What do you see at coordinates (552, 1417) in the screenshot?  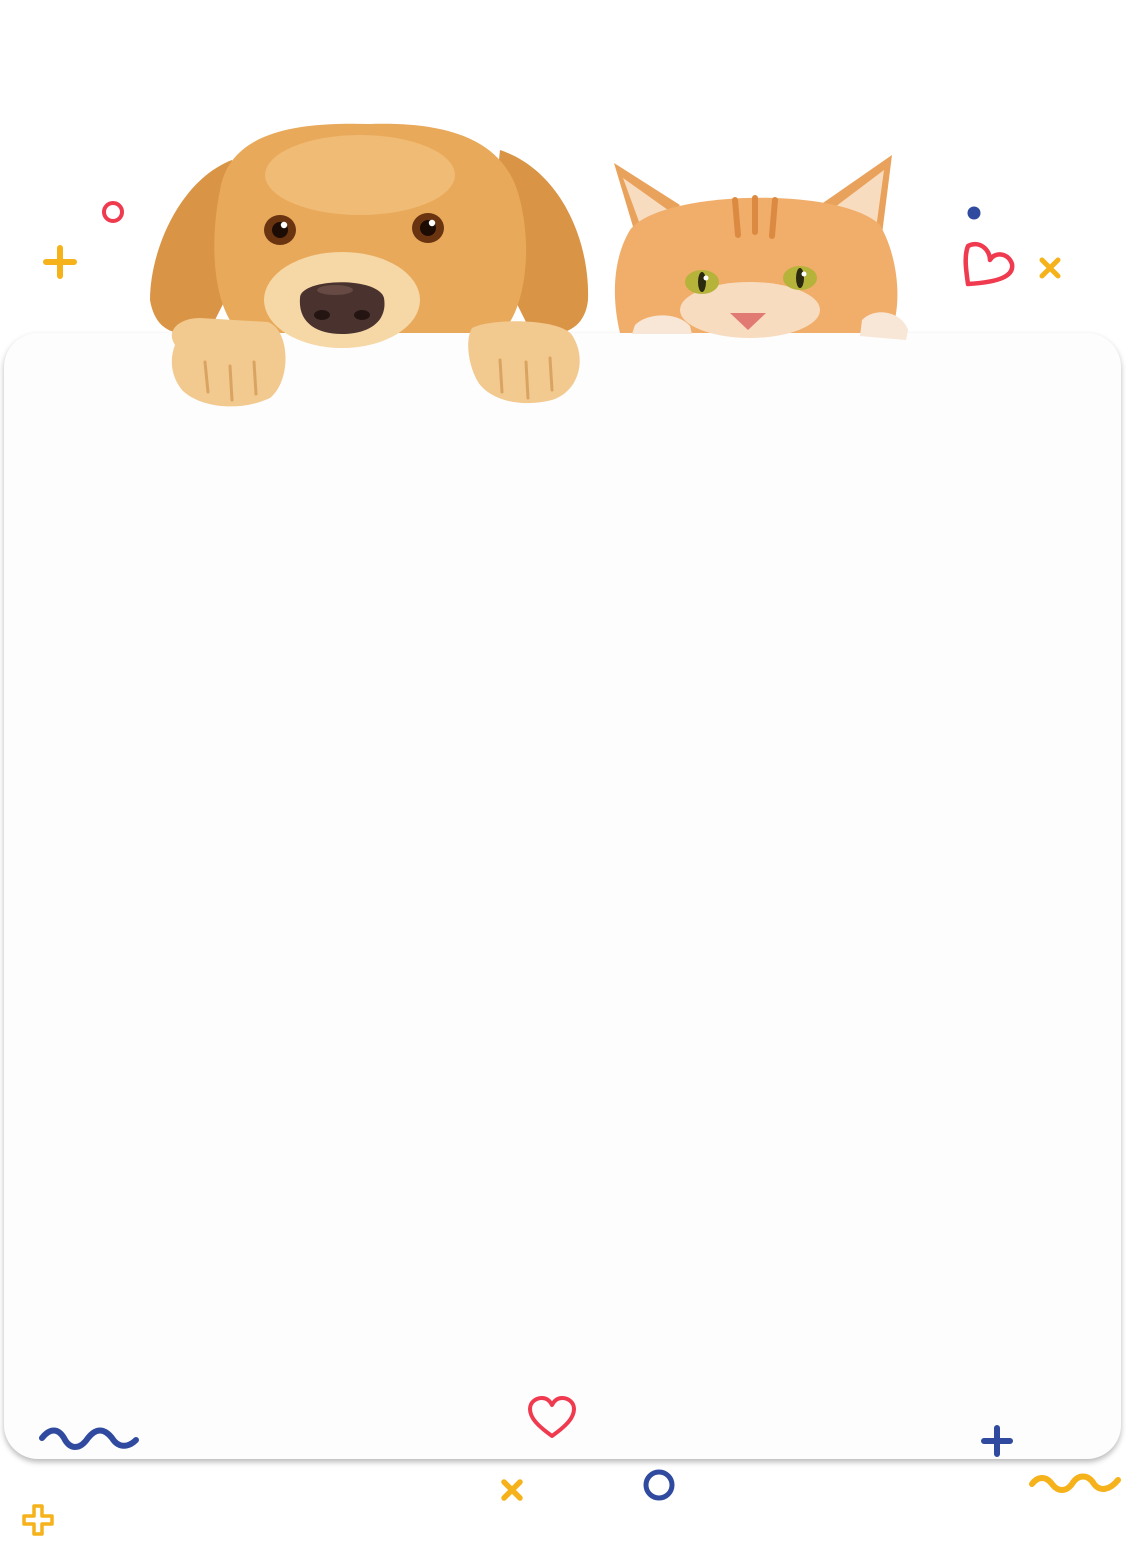 I see `heart-outline-icon` at bounding box center [552, 1417].